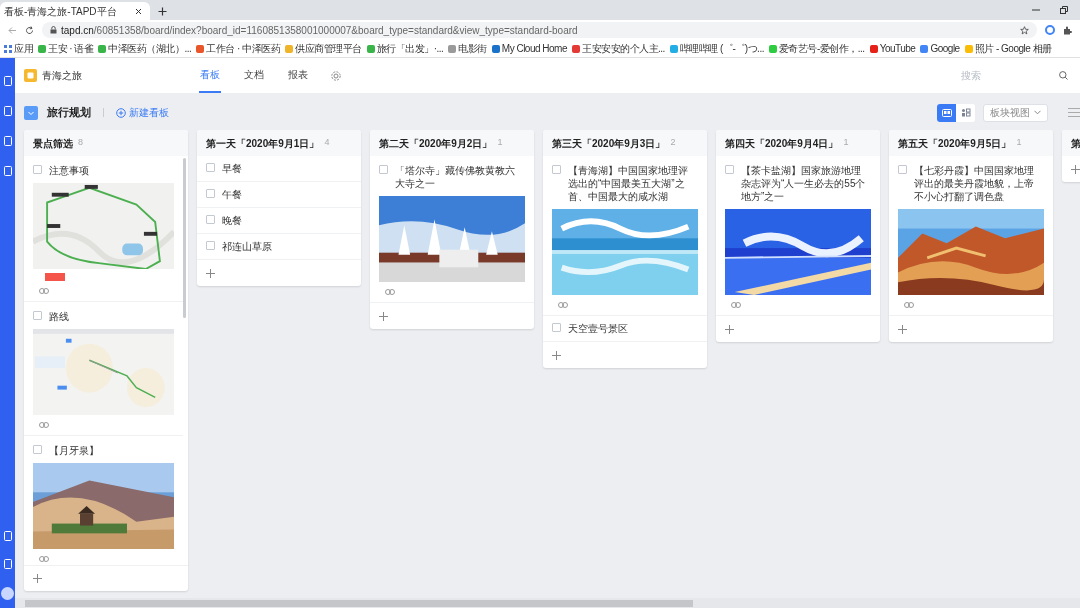 The width and height of the screenshot is (1080, 608). What do you see at coordinates (971, 236) in the screenshot?
I see `task-card: 【七彩丹霞】中国国家地理评出的最美丹霞地貌，上帝不小心打翻了调色盘` at bounding box center [971, 236].